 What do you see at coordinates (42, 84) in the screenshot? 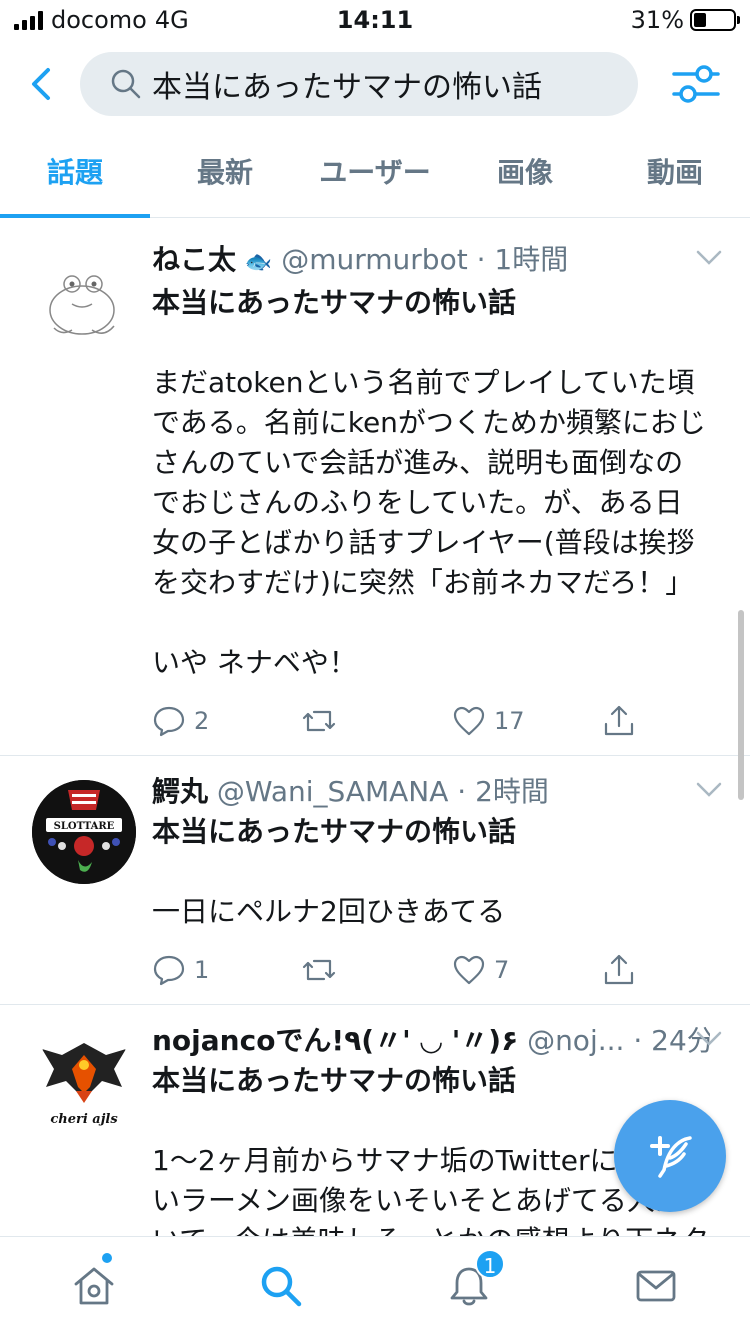
I see `back-arrow-icon` at bounding box center [42, 84].